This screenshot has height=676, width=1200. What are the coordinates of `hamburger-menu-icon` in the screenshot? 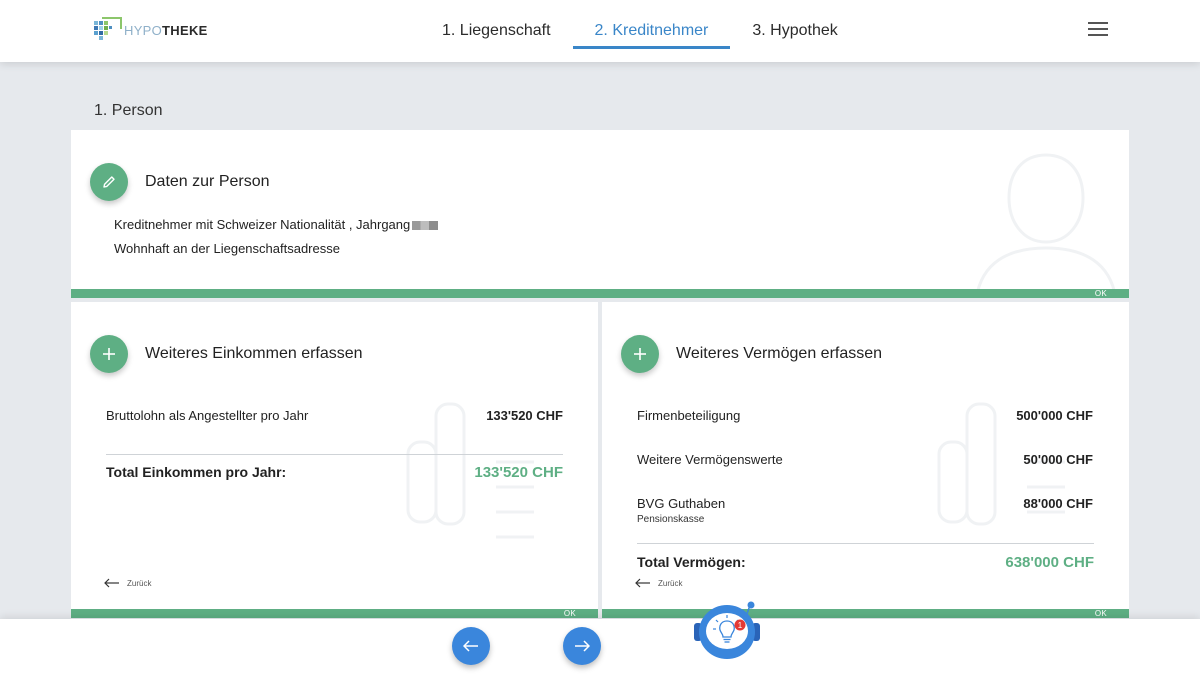 It's located at (1098, 31).